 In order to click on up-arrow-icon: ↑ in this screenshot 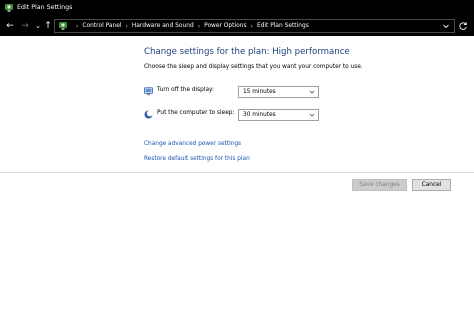, I will do `click(48, 26)`.